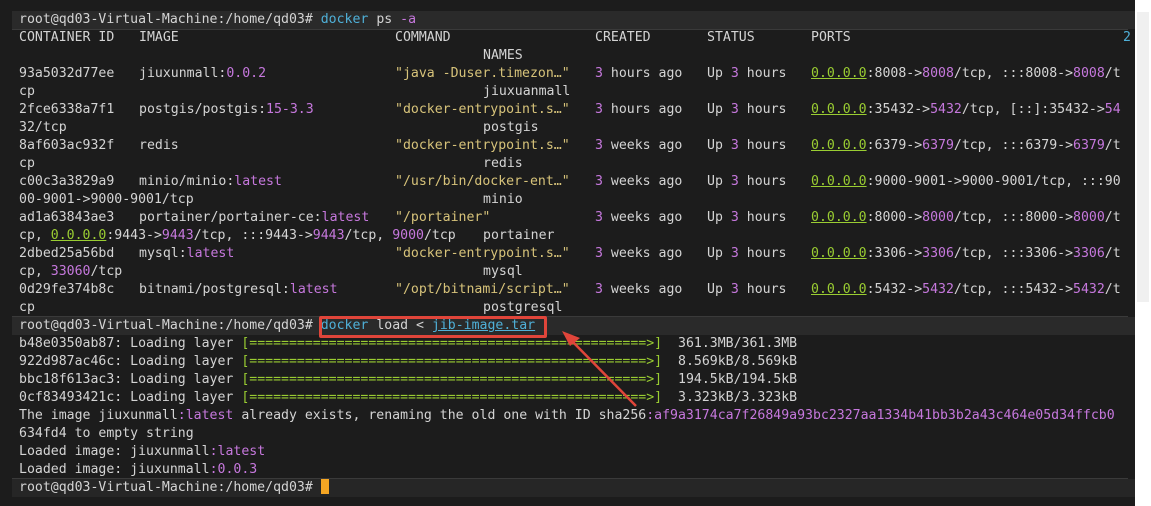 This screenshot has height=506, width=1151. I want to click on annotation-arrow, so click(599, 369).